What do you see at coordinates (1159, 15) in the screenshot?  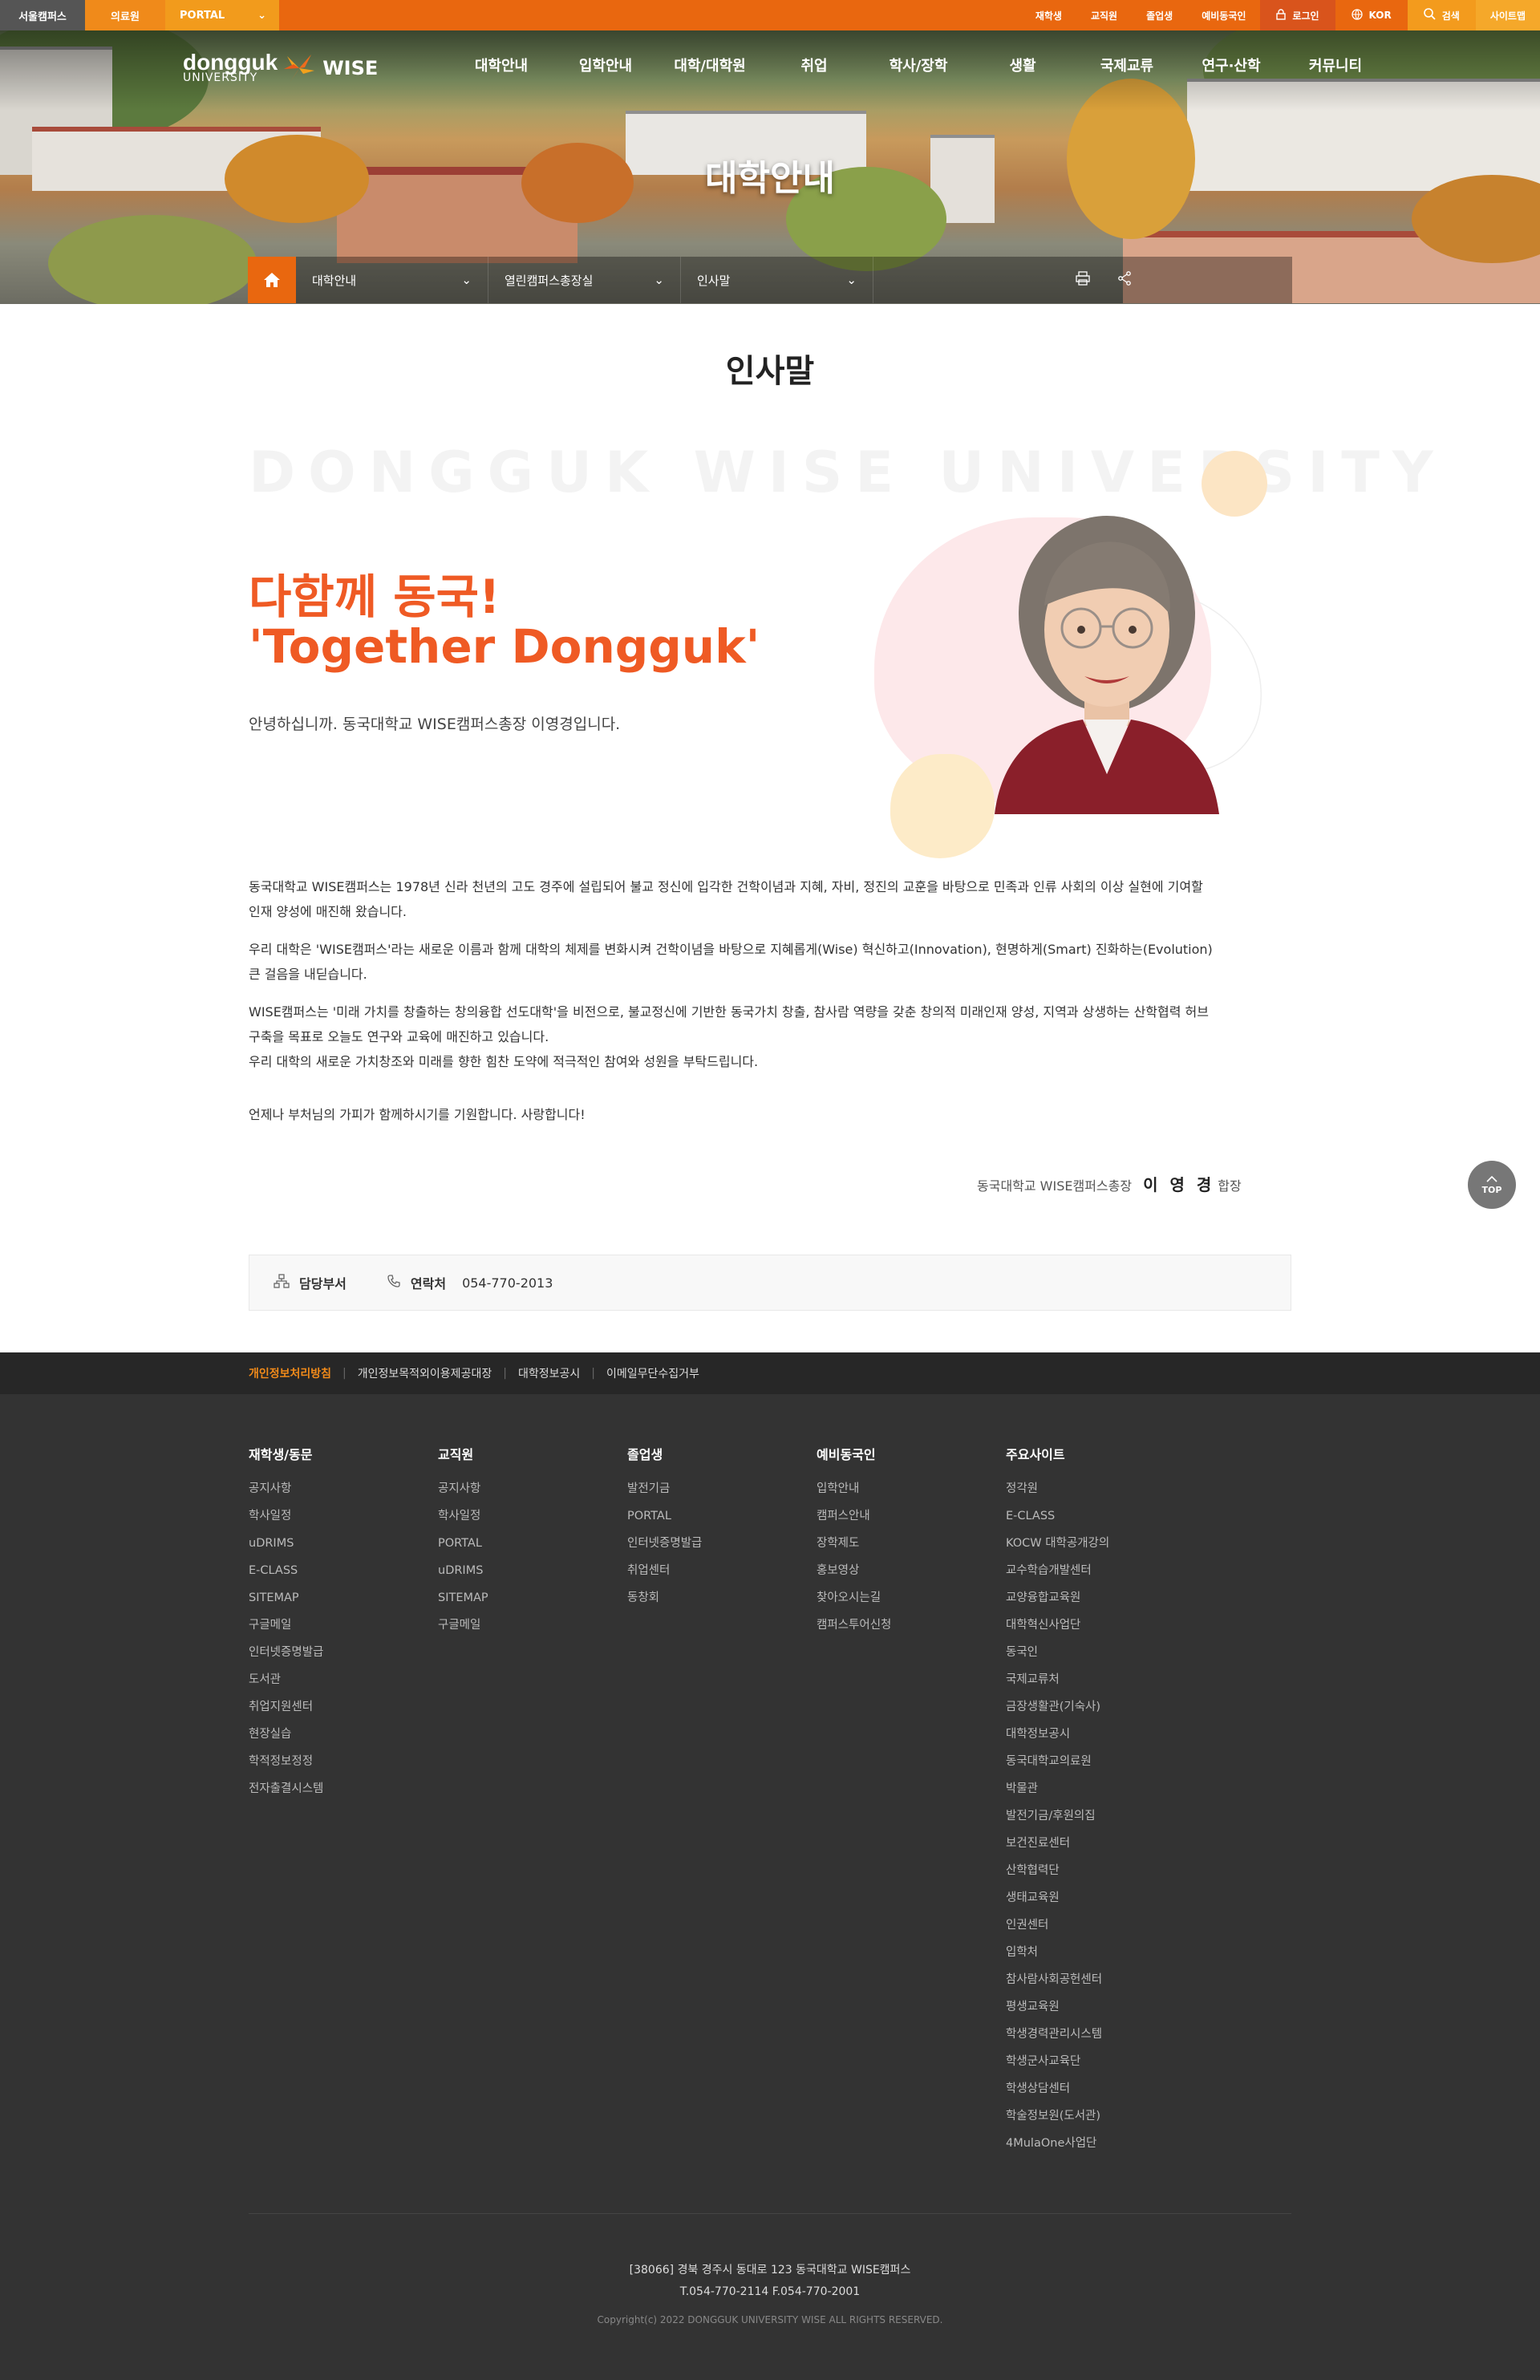 I see `link-alumni: 졸업생` at bounding box center [1159, 15].